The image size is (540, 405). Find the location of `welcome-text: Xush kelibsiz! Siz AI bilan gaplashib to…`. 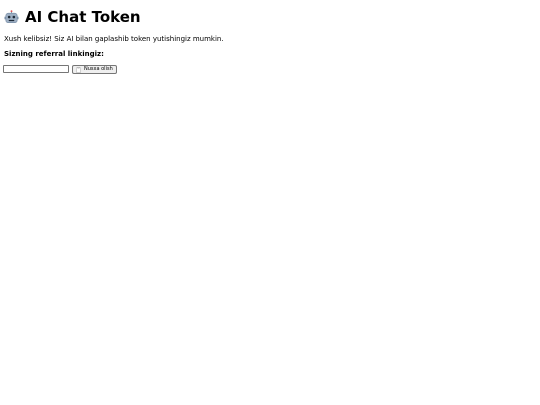

welcome-text: Xush kelibsiz! Siz AI bilan gaplashib to… is located at coordinates (114, 39).